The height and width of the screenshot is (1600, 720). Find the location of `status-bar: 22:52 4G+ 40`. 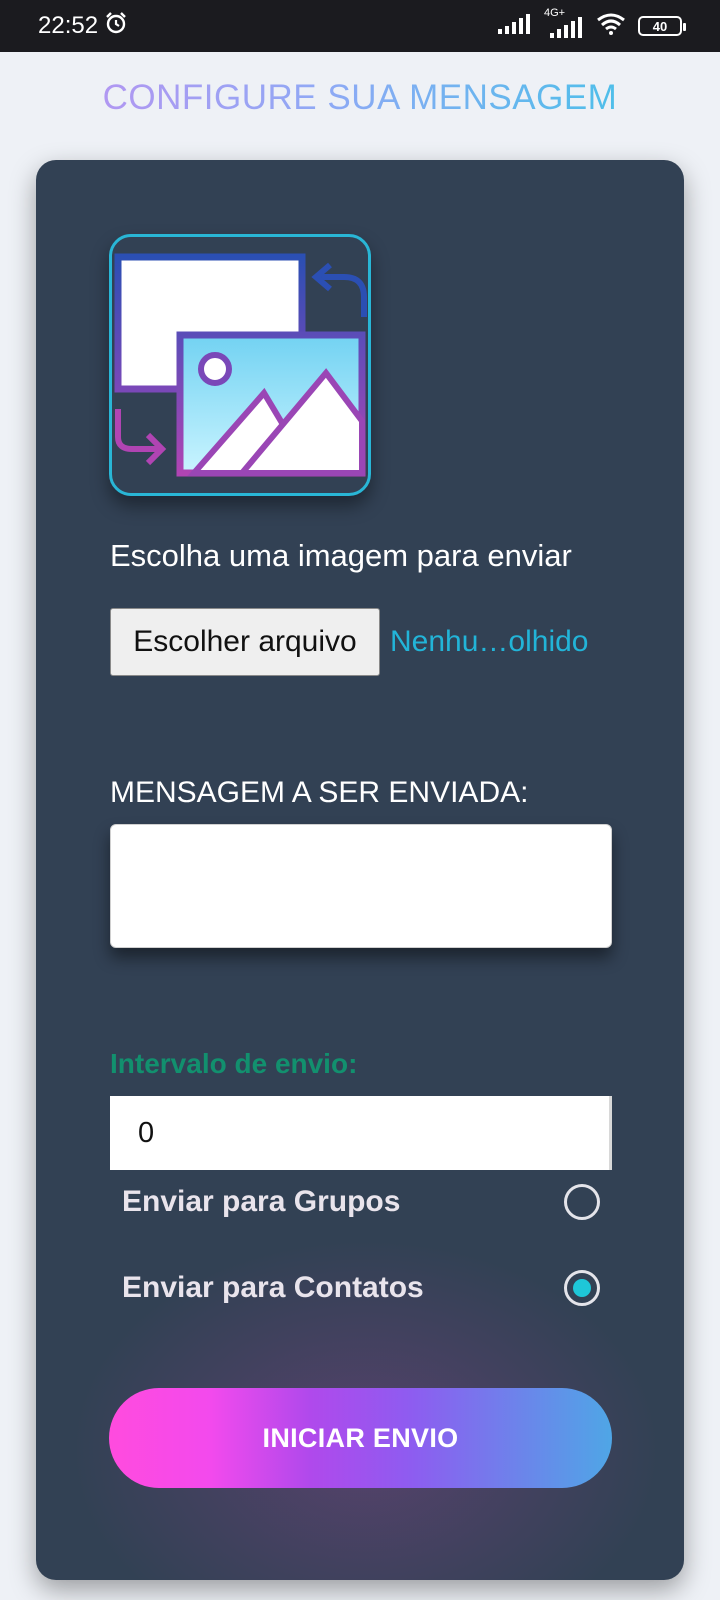

status-bar: 22:52 4G+ 40 is located at coordinates (360, 26).